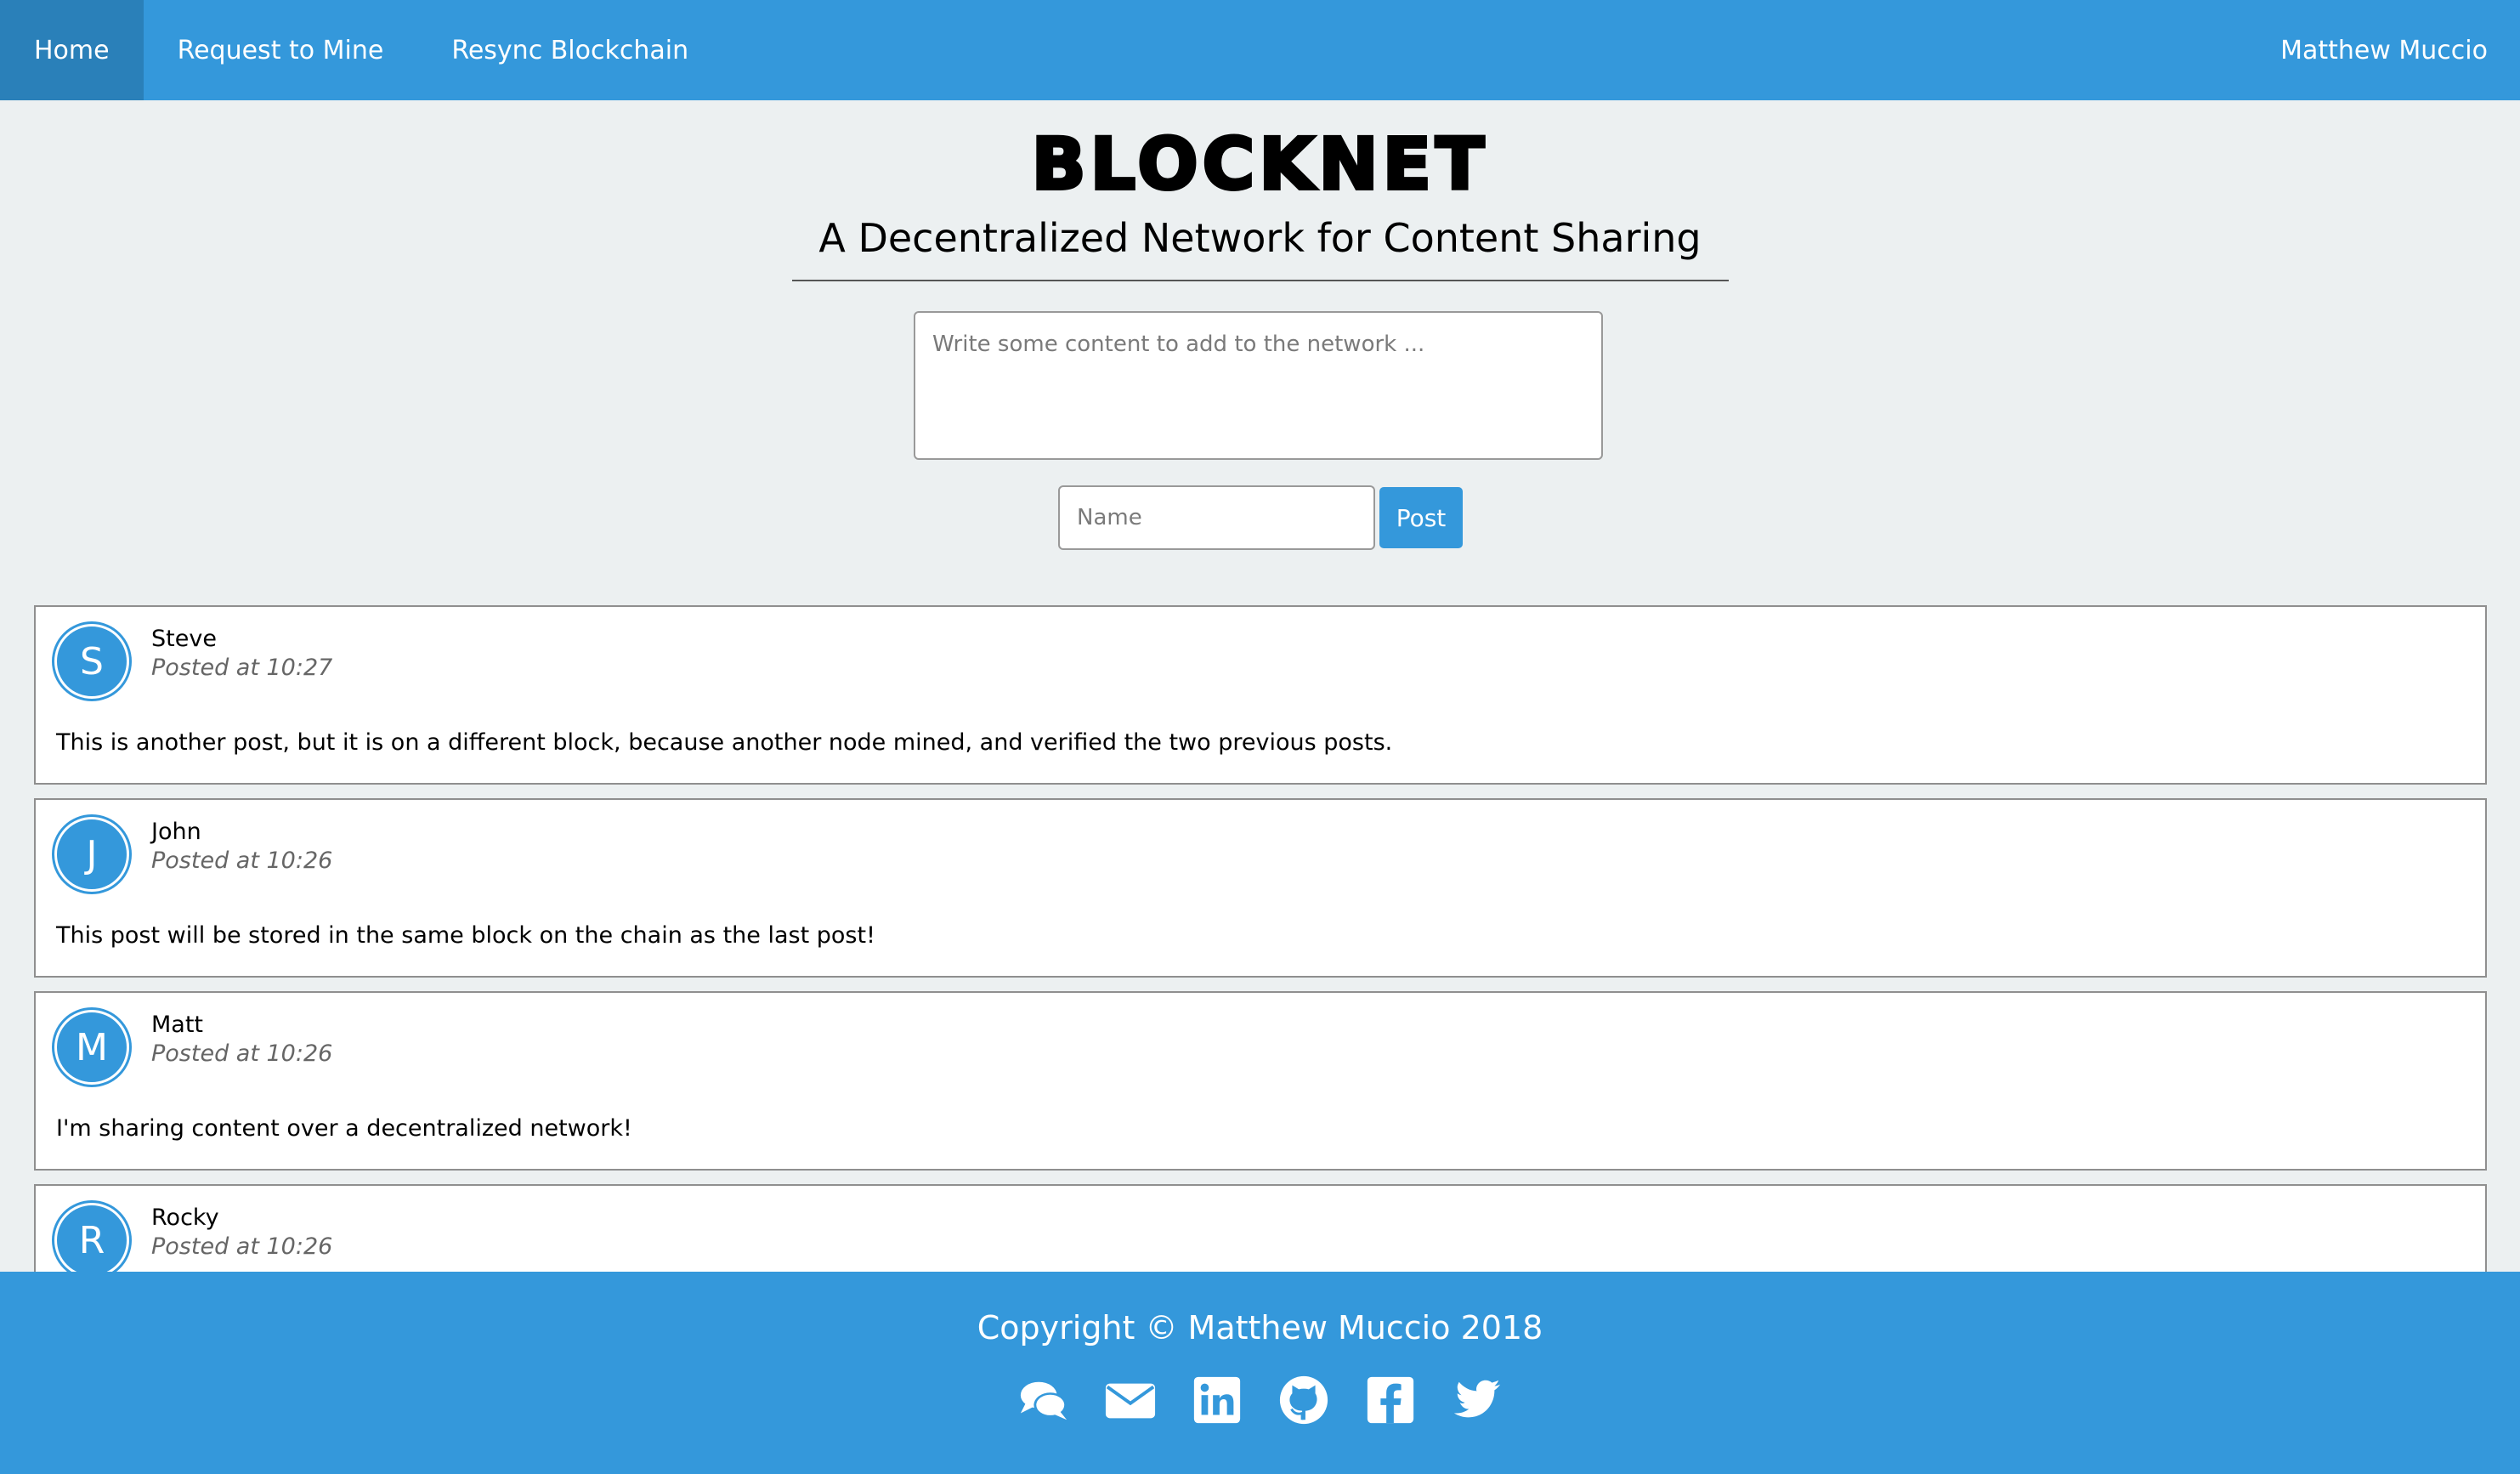 The image size is (2520, 1474). What do you see at coordinates (1477, 1400) in the screenshot?
I see `twitter-icon` at bounding box center [1477, 1400].